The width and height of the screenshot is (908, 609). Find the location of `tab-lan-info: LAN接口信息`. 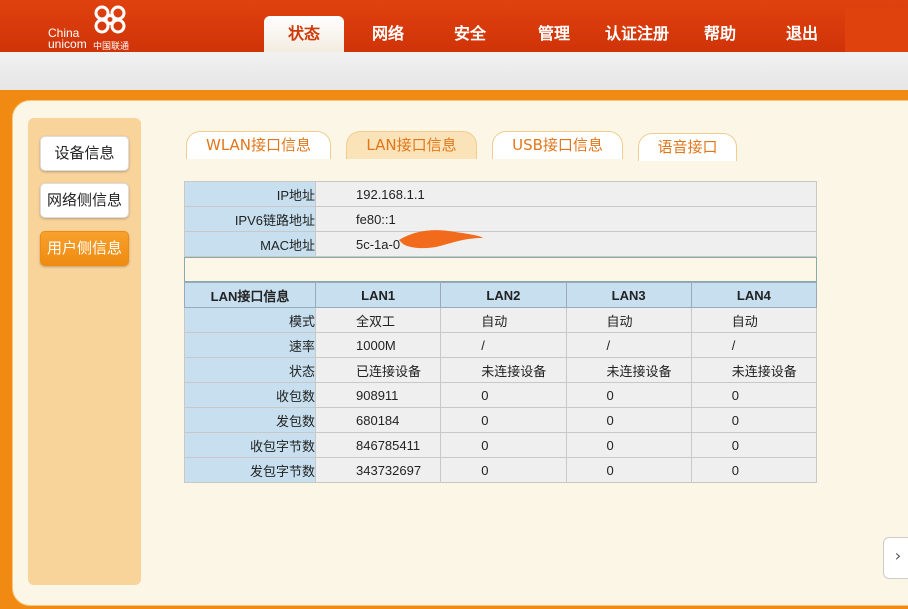

tab-lan-info: LAN接口信息 is located at coordinates (411, 145).